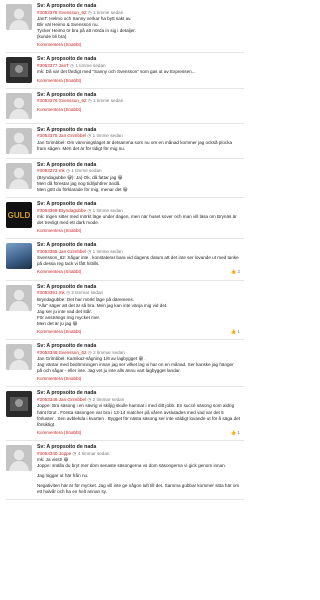 The height and width of the screenshot is (600, 320). Describe the element at coordinates (53, 65) in the screenshot. I see `post-id-author: #3053377 JanT` at that location.